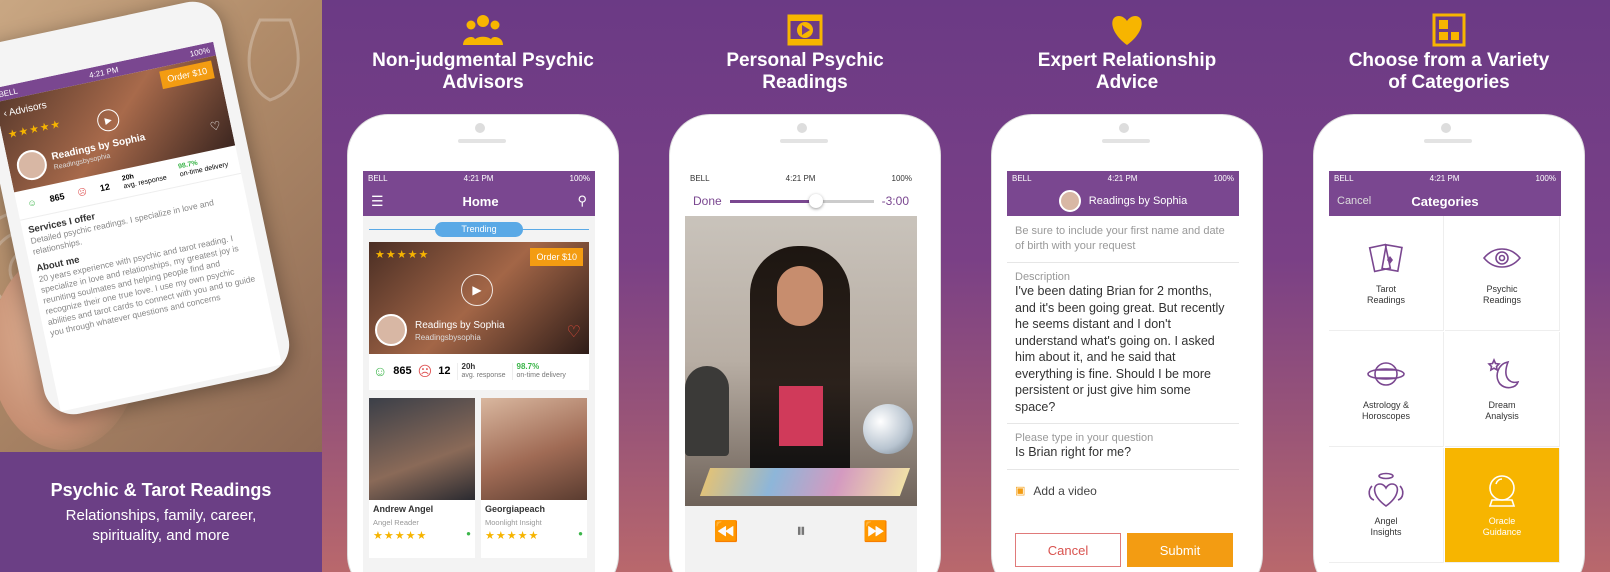  I want to click on category-tarot: Tarot Readings, so click(1386, 273).